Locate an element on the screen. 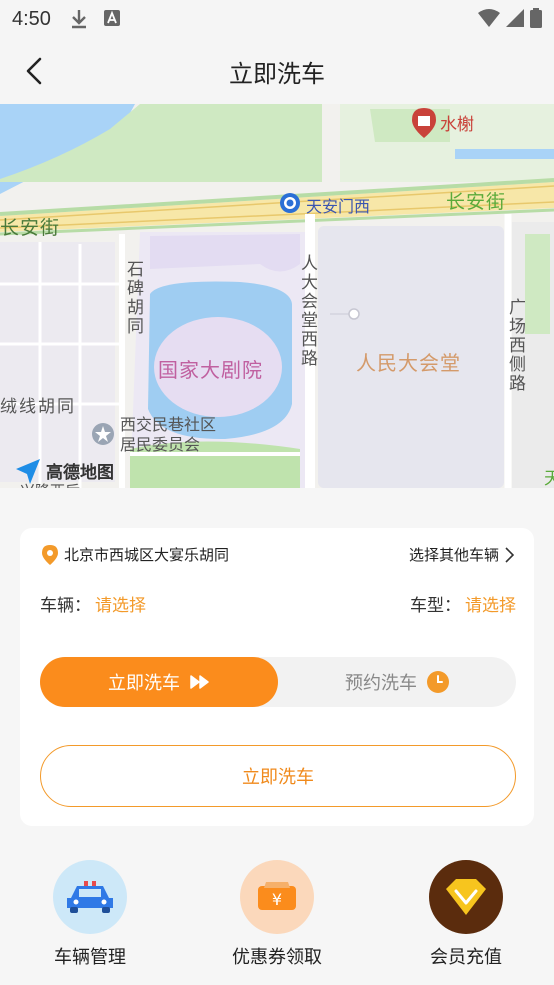  vehicle-type-select: 车型： 请选择 is located at coordinates (463, 603).